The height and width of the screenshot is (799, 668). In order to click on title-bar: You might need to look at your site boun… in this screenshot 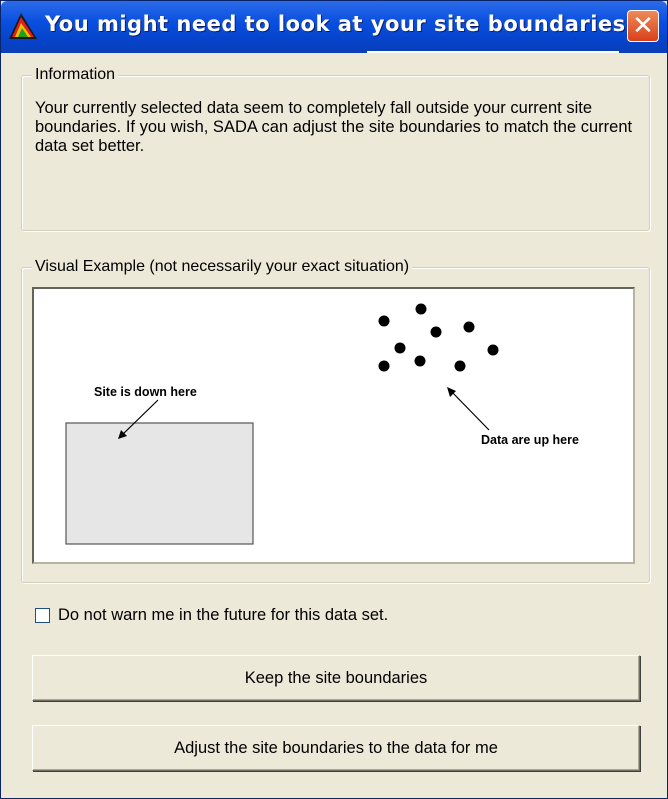, I will do `click(334, 27)`.